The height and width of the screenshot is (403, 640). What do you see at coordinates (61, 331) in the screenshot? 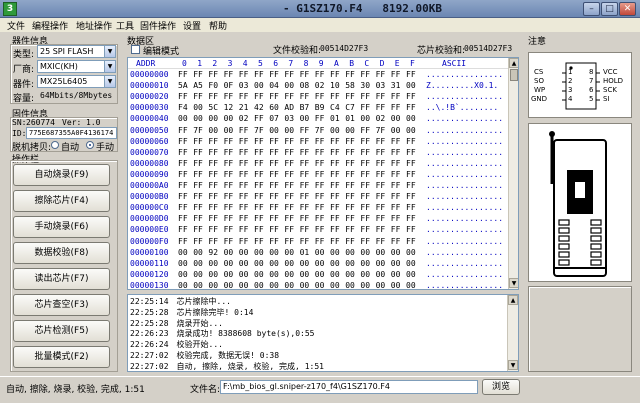
I see `chip-detect-button: 芯片检测(F5)` at bounding box center [61, 331].